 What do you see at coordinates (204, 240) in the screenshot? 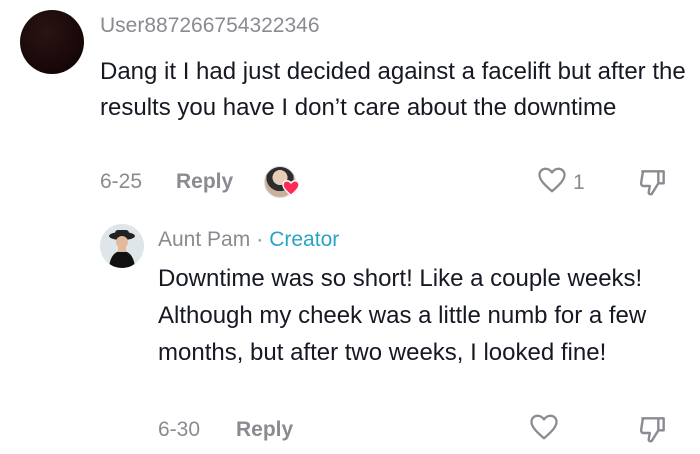
I see `reply-author-name: Aunt Pam` at bounding box center [204, 240].